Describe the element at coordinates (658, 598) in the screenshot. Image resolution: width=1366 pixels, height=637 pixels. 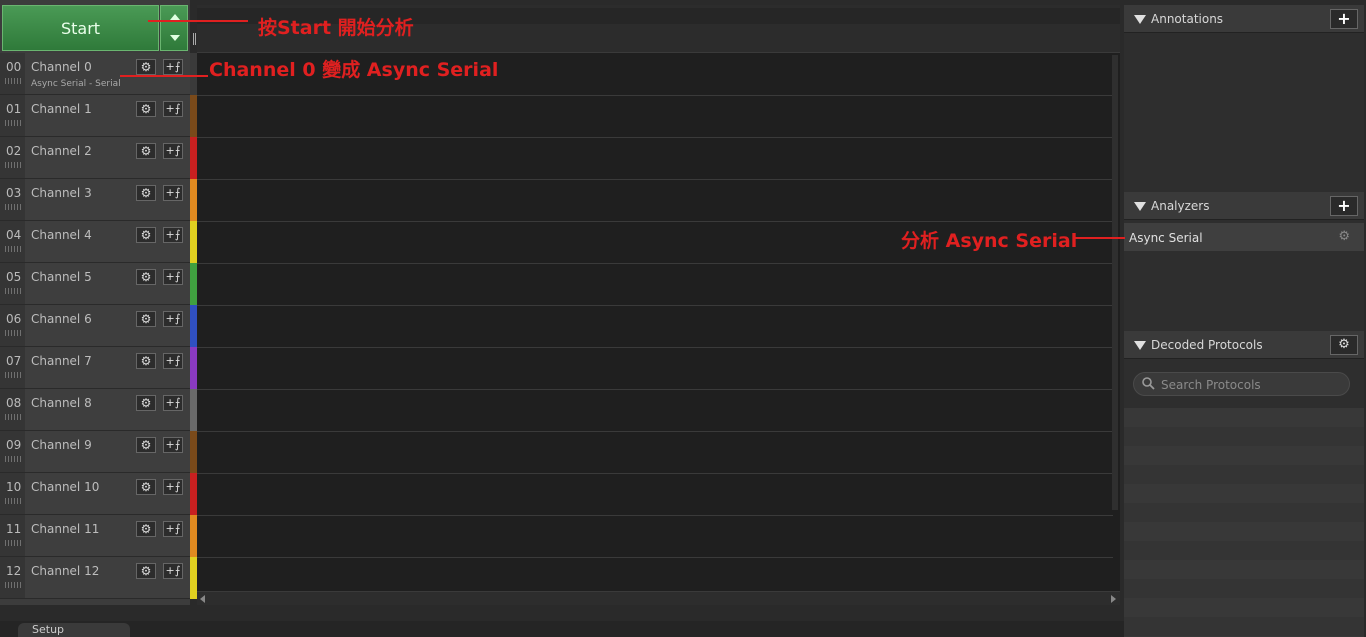
I see `horizontal-scrollbar` at that location.